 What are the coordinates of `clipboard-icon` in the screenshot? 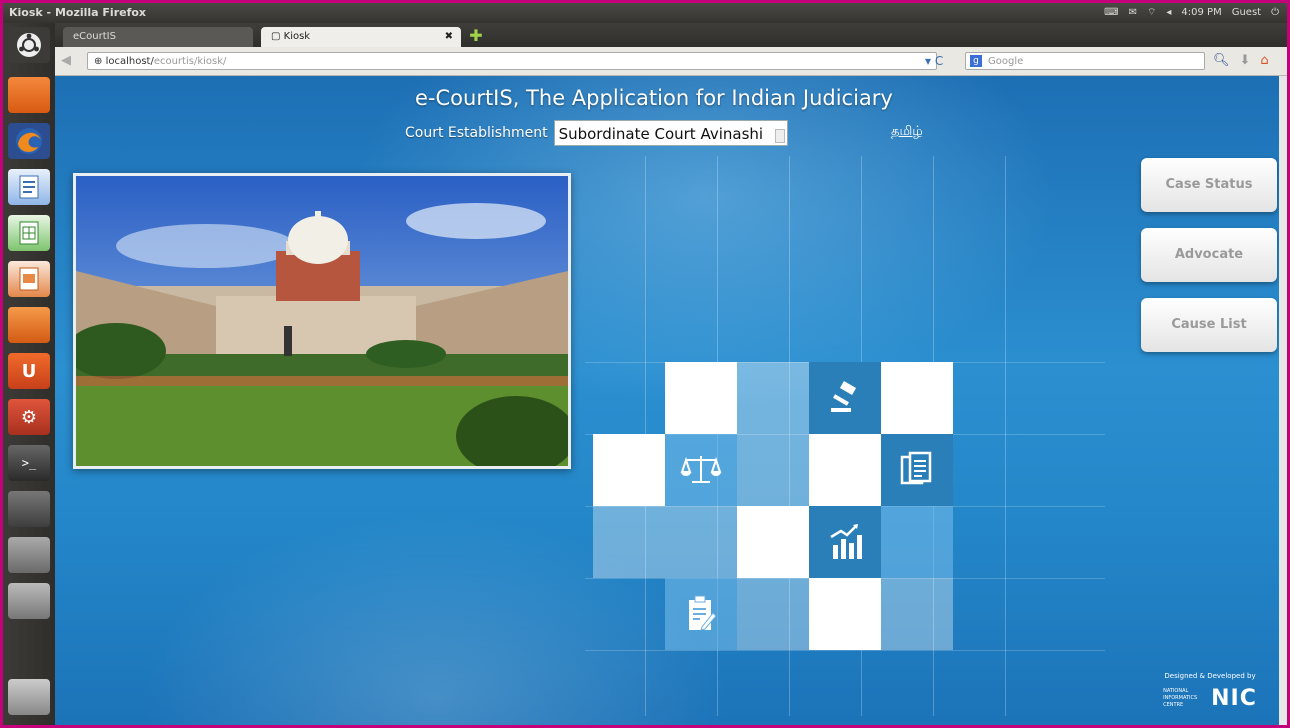 It's located at (702, 613).